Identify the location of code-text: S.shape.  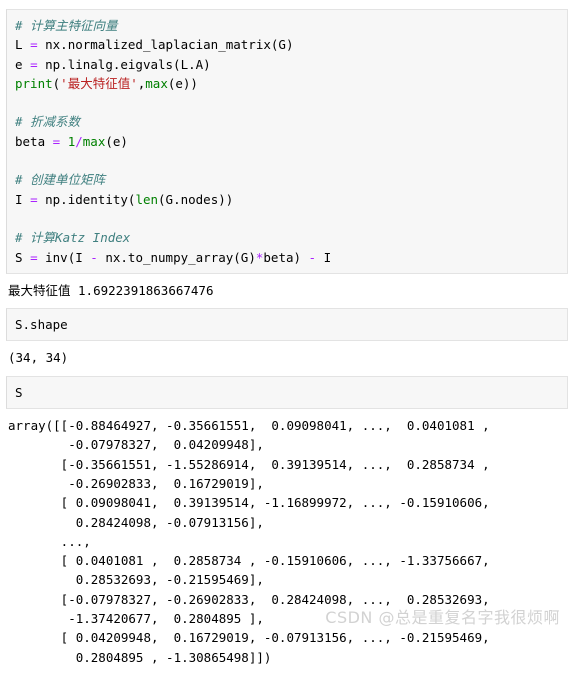
(291, 324).